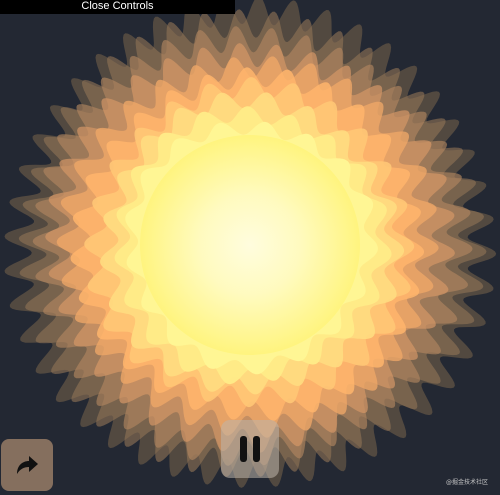  What do you see at coordinates (466, 482) in the screenshot?
I see `watermark-text: @掘金技术社区` at bounding box center [466, 482].